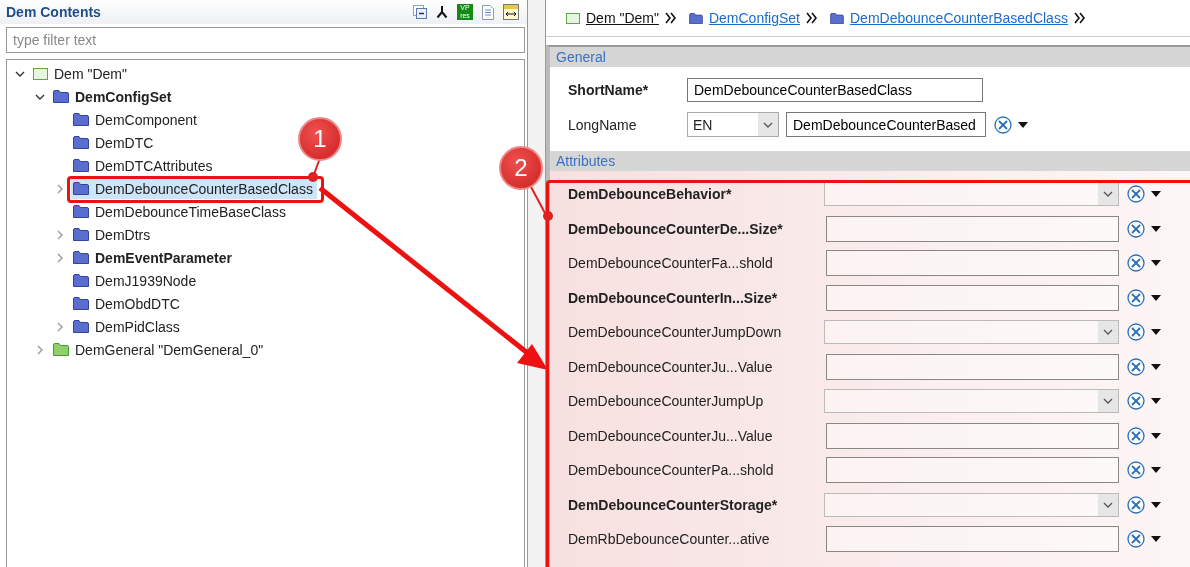 The width and height of the screenshot is (1190, 567). What do you see at coordinates (53, 12) in the screenshot?
I see `panel-title: Dem Contents` at bounding box center [53, 12].